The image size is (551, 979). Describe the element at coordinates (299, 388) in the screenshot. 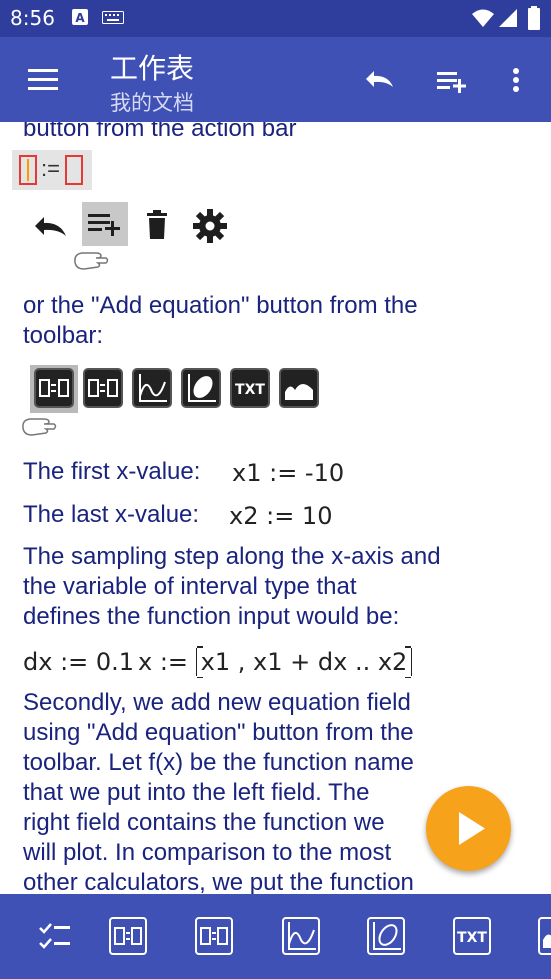

I see `illustration-image-icon` at that location.